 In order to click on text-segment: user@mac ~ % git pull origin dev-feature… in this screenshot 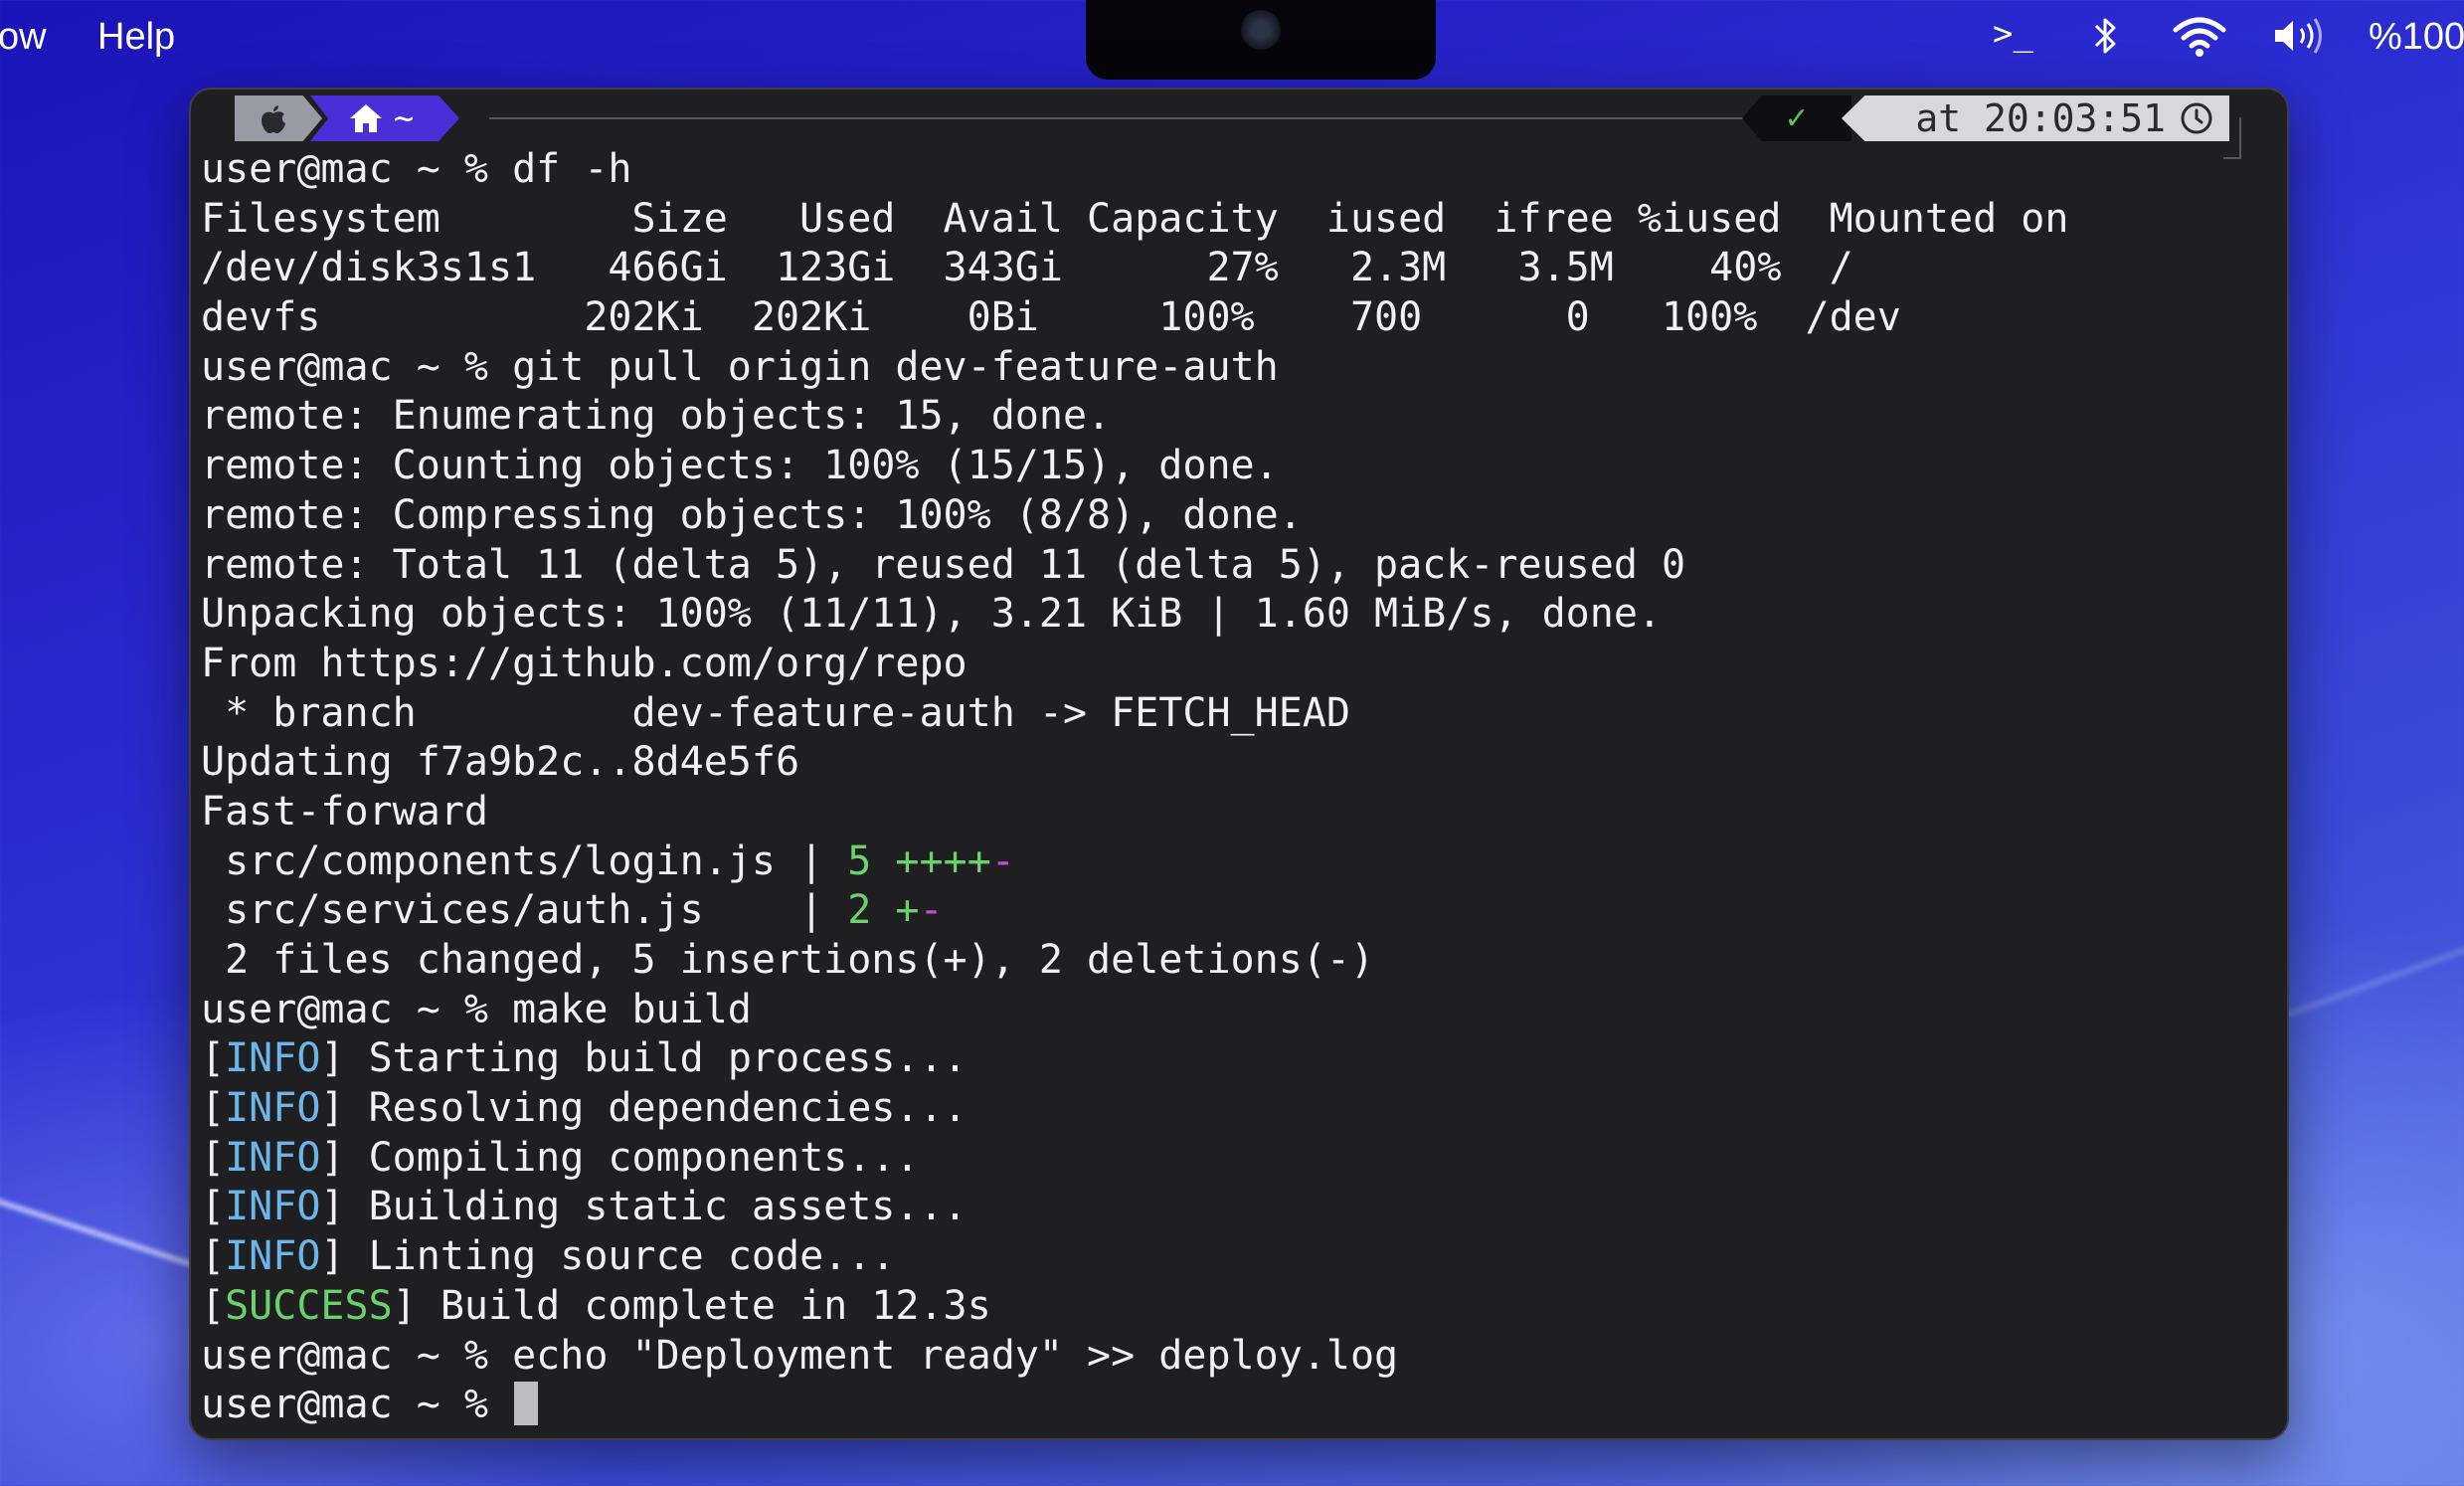, I will do `click(740, 366)`.